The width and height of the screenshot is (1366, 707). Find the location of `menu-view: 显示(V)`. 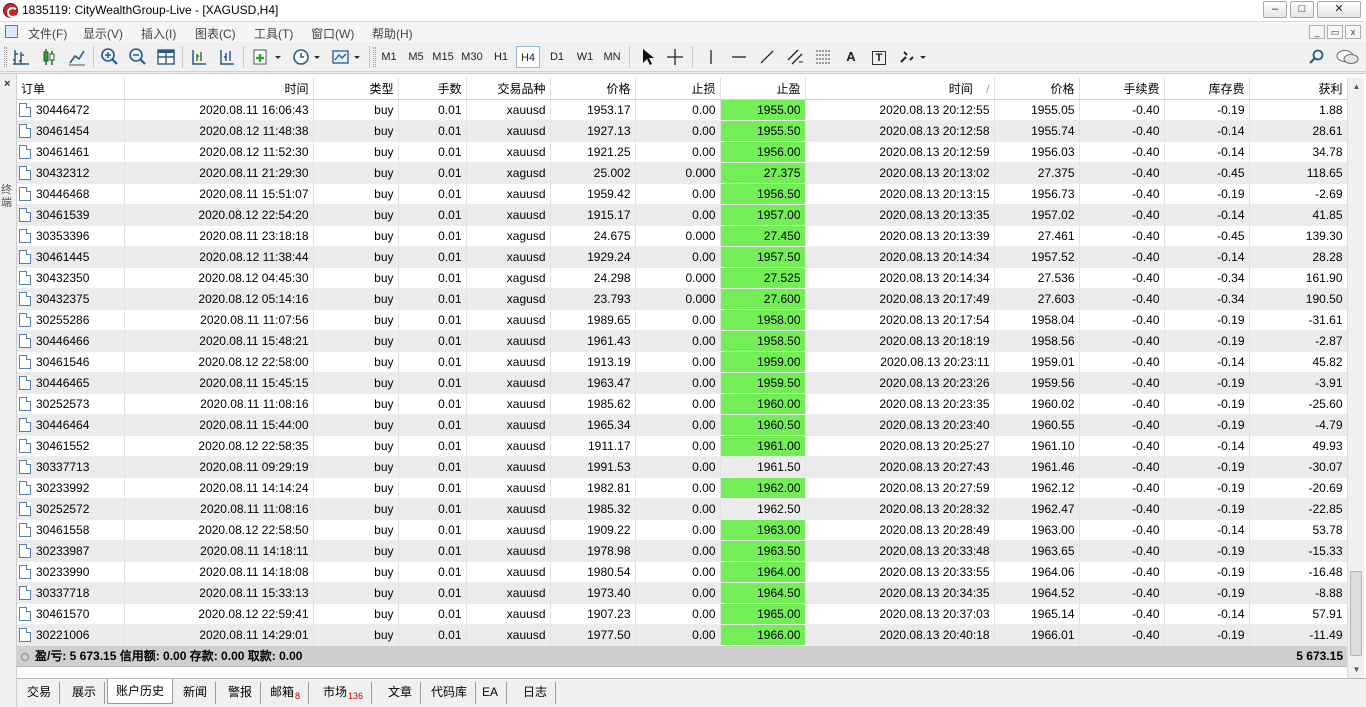

menu-view: 显示(V) is located at coordinates (103, 33).